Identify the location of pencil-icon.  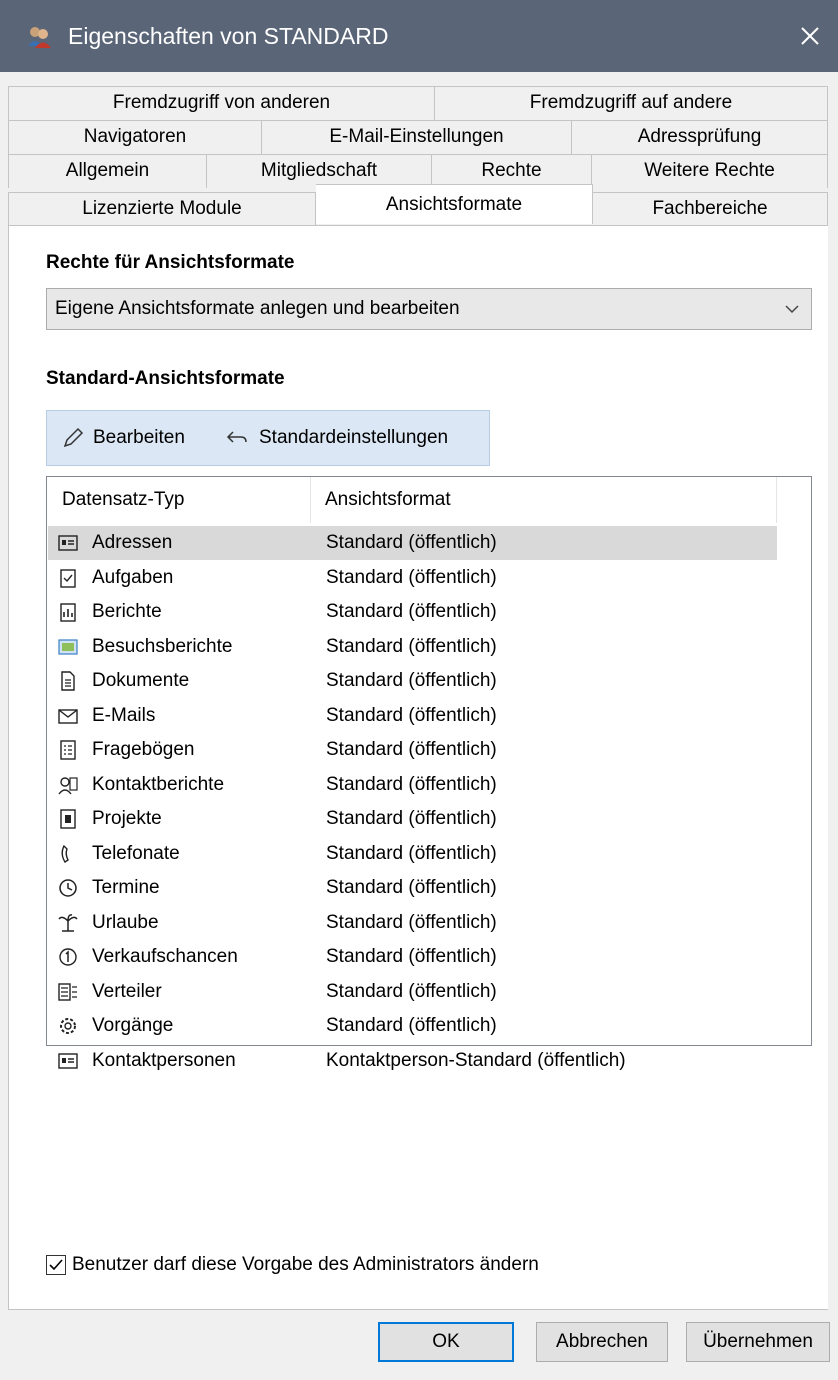
(73, 437).